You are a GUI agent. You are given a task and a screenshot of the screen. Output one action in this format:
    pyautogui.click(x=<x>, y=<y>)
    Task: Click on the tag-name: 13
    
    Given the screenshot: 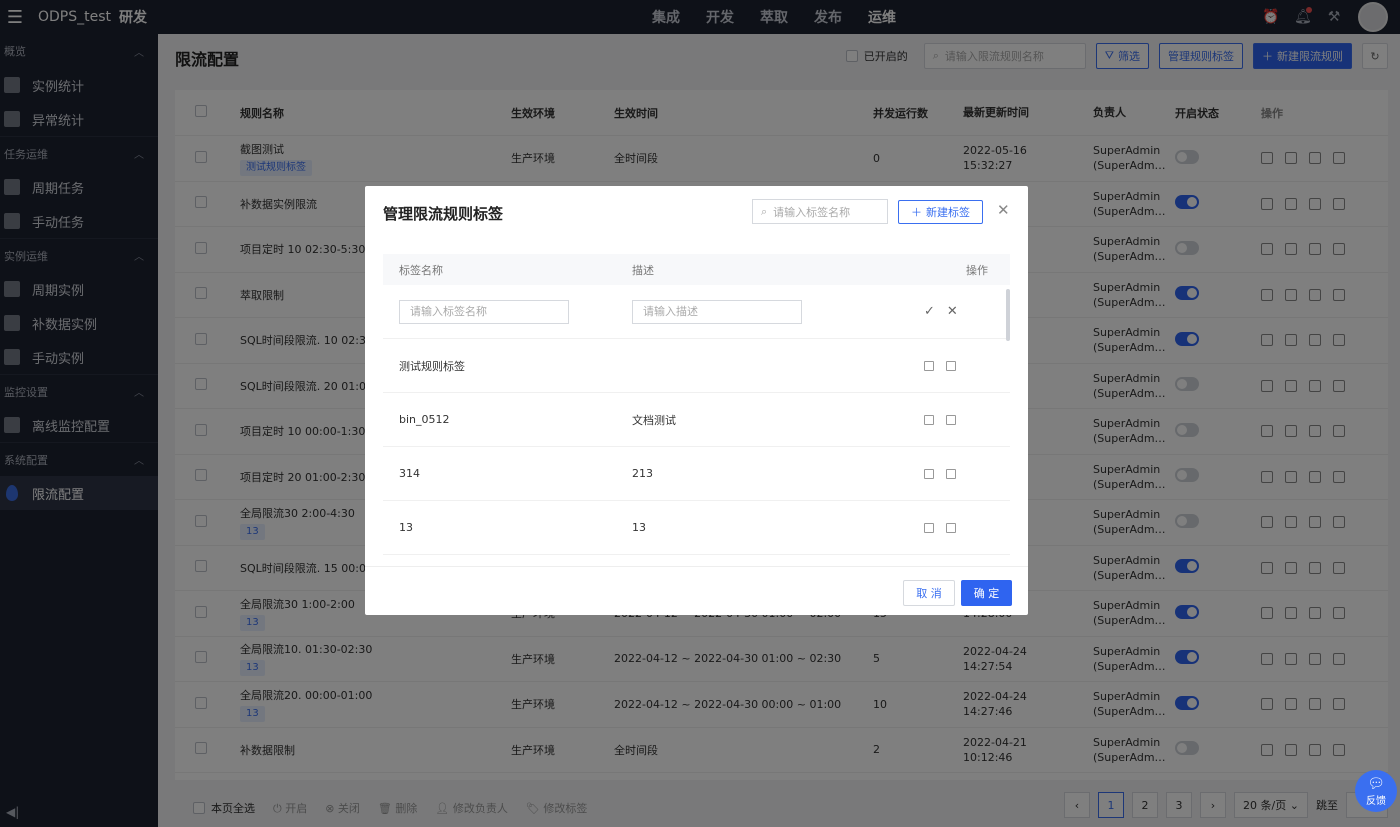 What is the action you would take?
    pyautogui.click(x=406, y=527)
    